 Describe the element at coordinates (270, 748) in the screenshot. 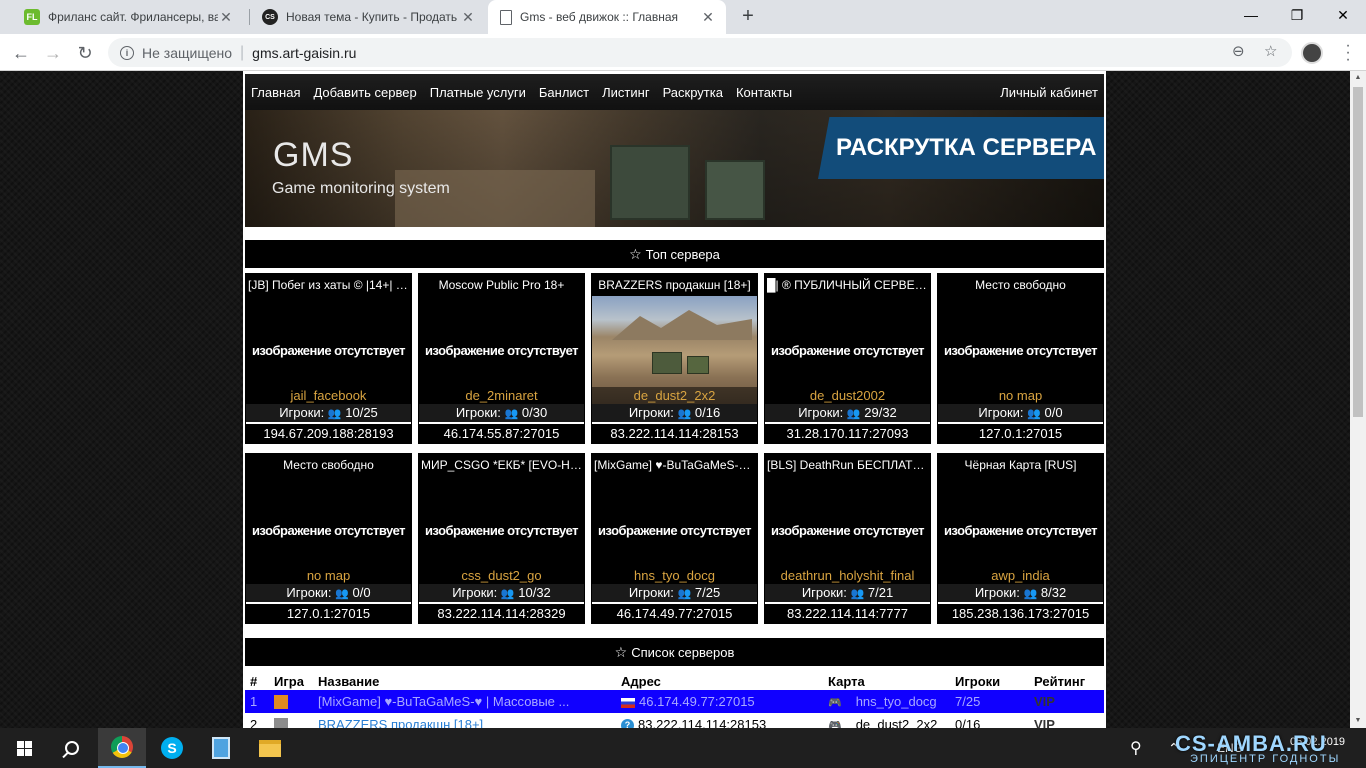

I see `taskbar-explorer` at that location.